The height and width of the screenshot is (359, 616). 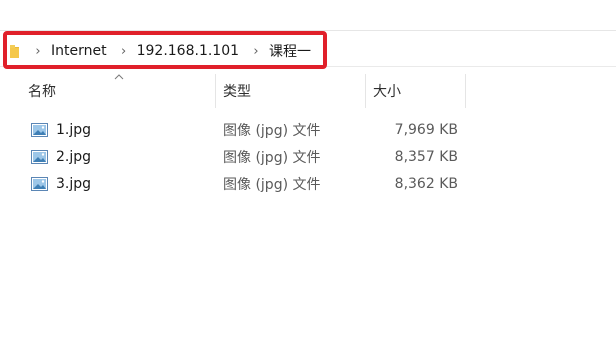 What do you see at coordinates (308, 15) in the screenshot?
I see `toolbar-strip` at bounding box center [308, 15].